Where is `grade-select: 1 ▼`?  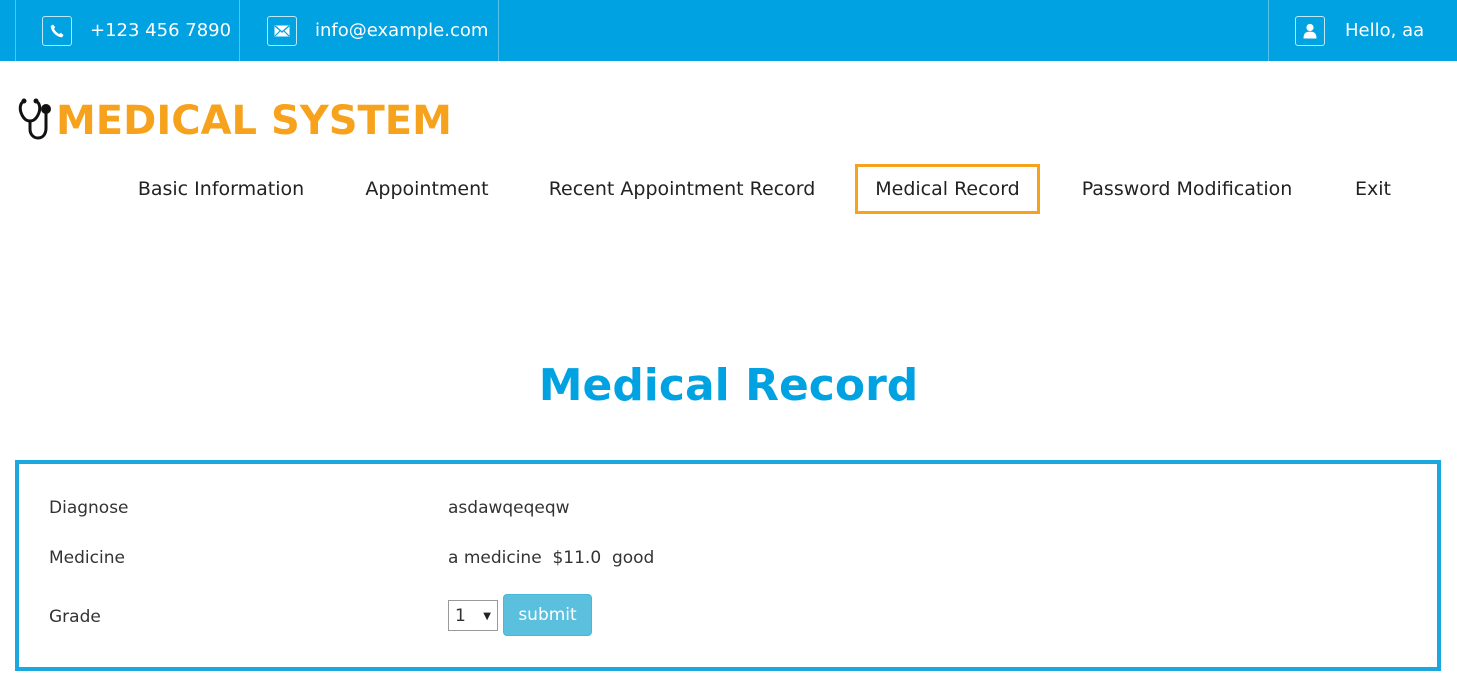
grade-select: 1 ▼ is located at coordinates (473, 615).